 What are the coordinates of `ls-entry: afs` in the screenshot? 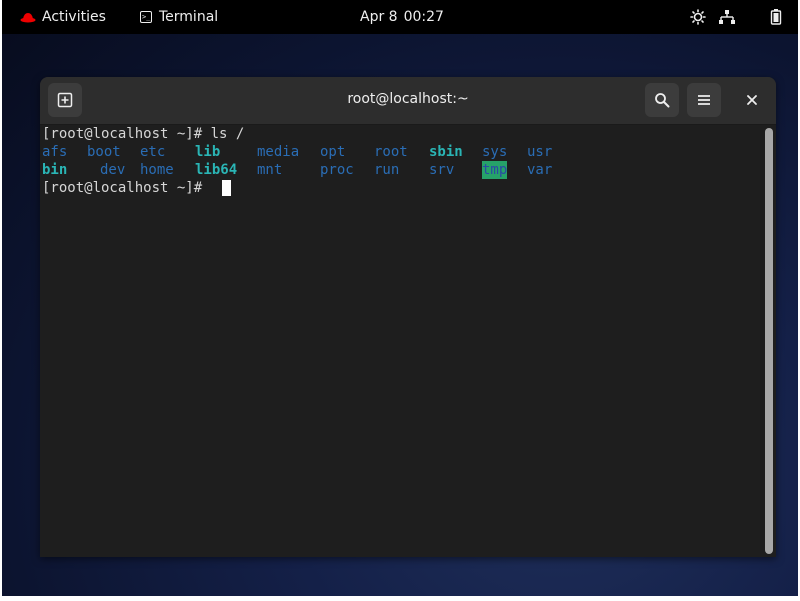 It's located at (55, 152).